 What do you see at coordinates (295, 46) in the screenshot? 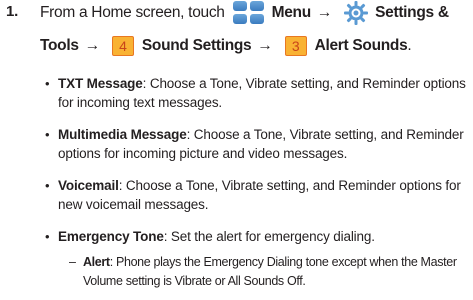
I see `key-3-icon: 3` at bounding box center [295, 46].